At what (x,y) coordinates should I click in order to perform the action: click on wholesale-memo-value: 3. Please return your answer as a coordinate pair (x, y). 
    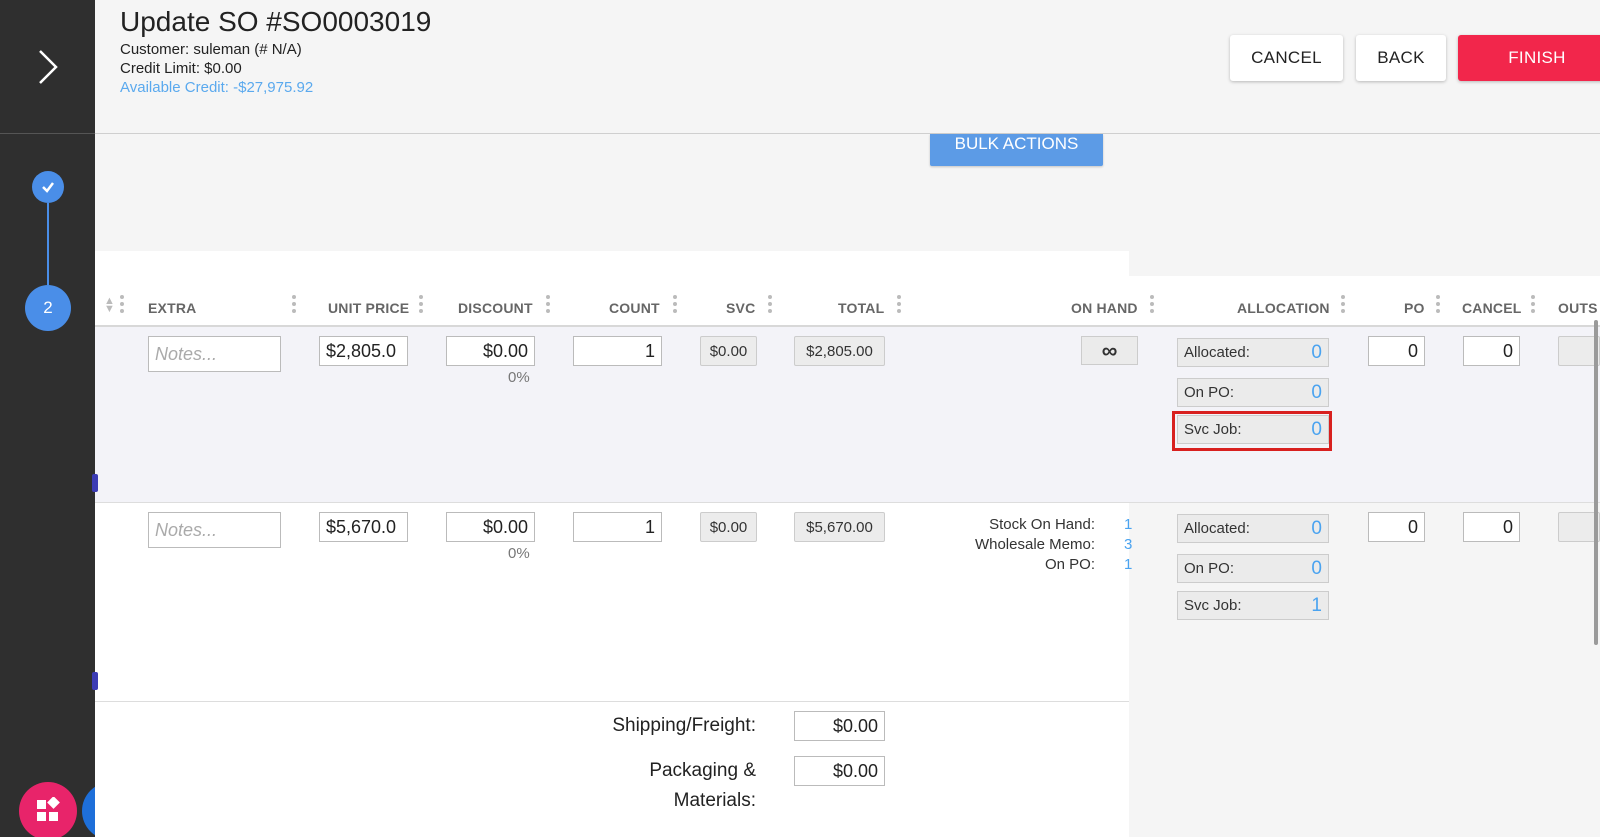
    Looking at the image, I should click on (1128, 545).